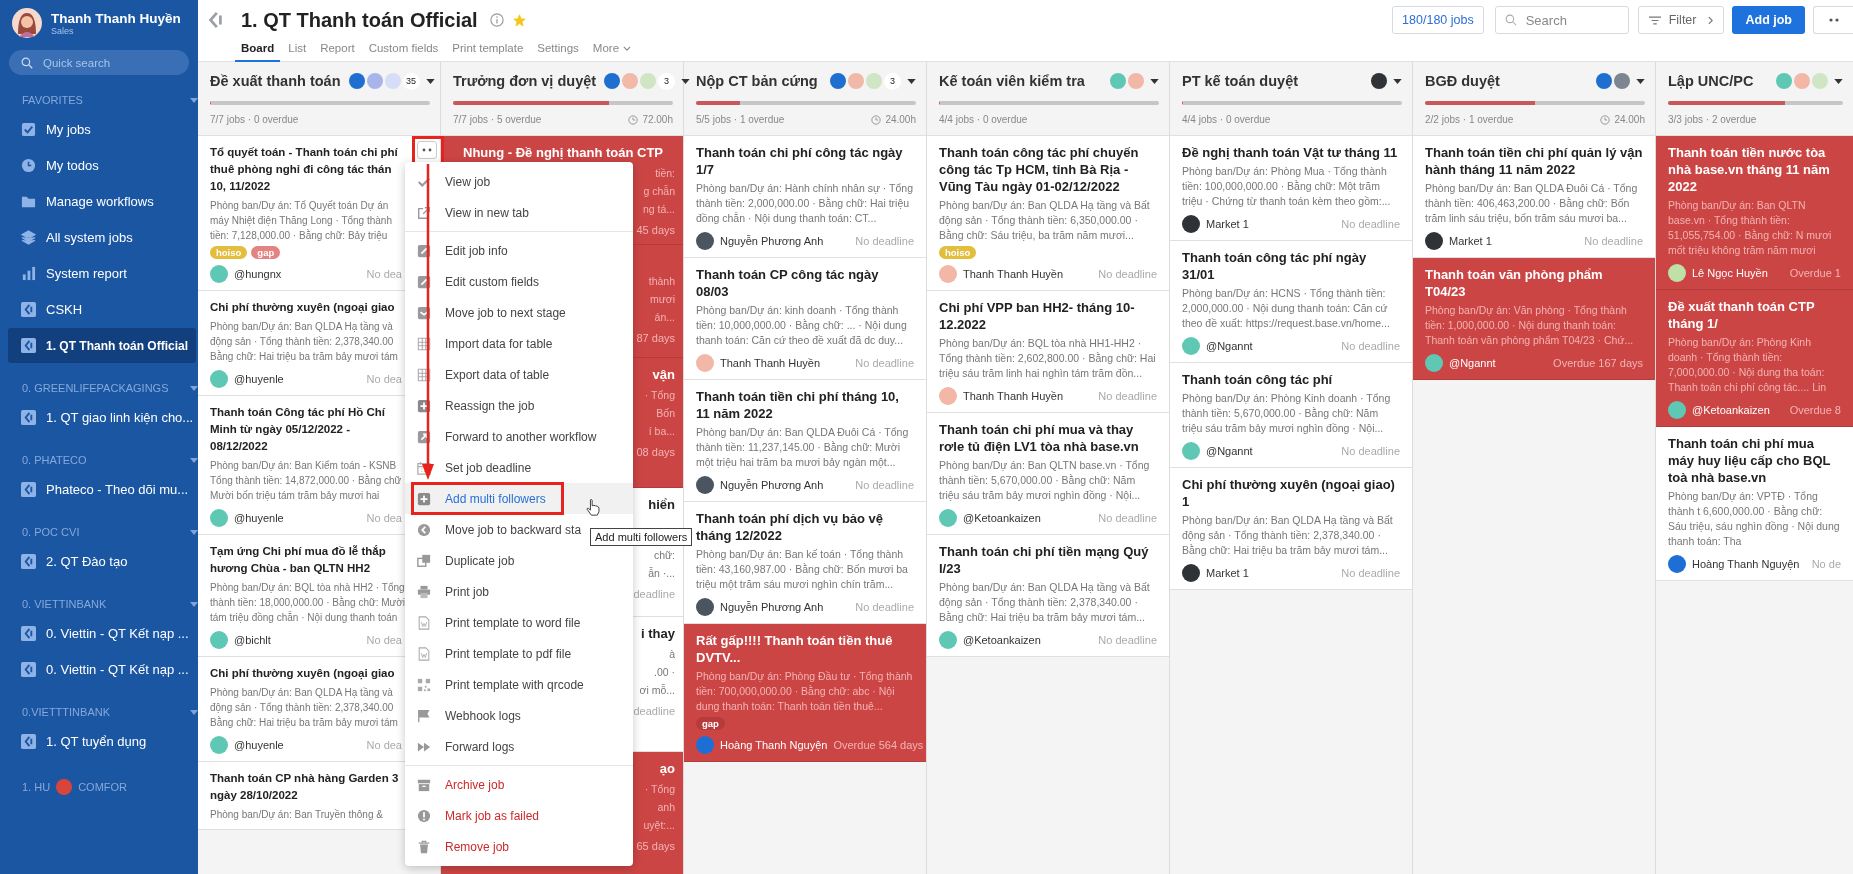 The width and height of the screenshot is (1853, 874). What do you see at coordinates (1749, 169) in the screenshot?
I see `job-title: Thanh toán tiền nước tòa nhà base.vn tháng 11 năm 2022` at bounding box center [1749, 169].